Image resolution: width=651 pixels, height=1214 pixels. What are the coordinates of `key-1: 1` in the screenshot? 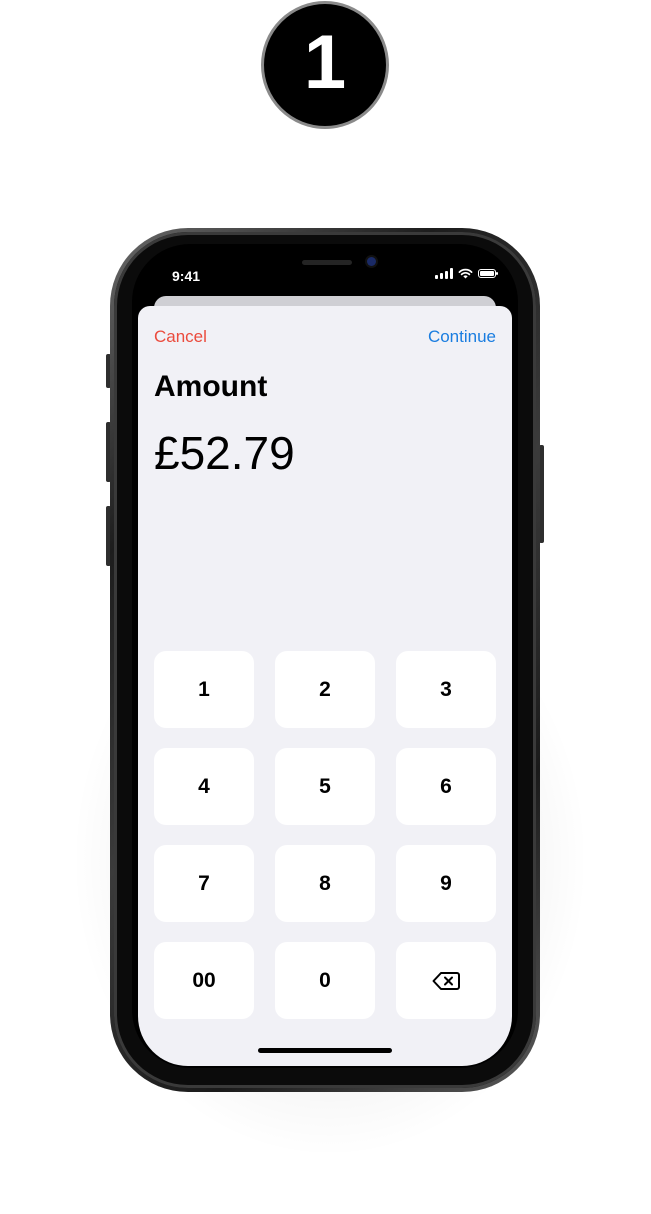 It's located at (204, 689).